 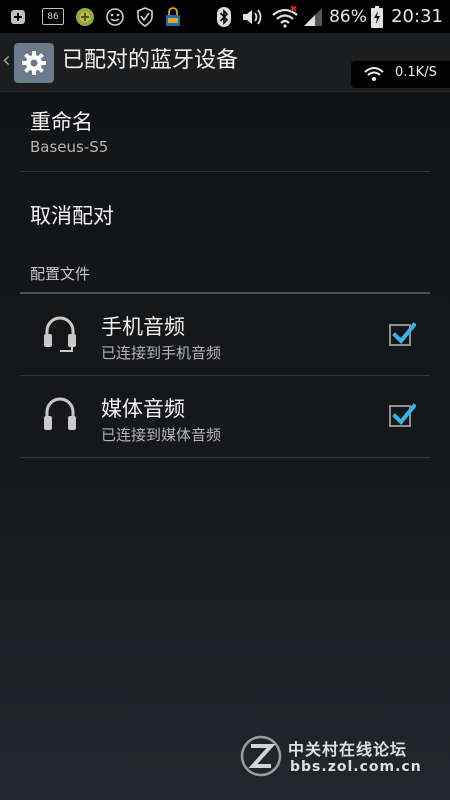 I want to click on phone-audio-checkbox, so click(x=402, y=334).